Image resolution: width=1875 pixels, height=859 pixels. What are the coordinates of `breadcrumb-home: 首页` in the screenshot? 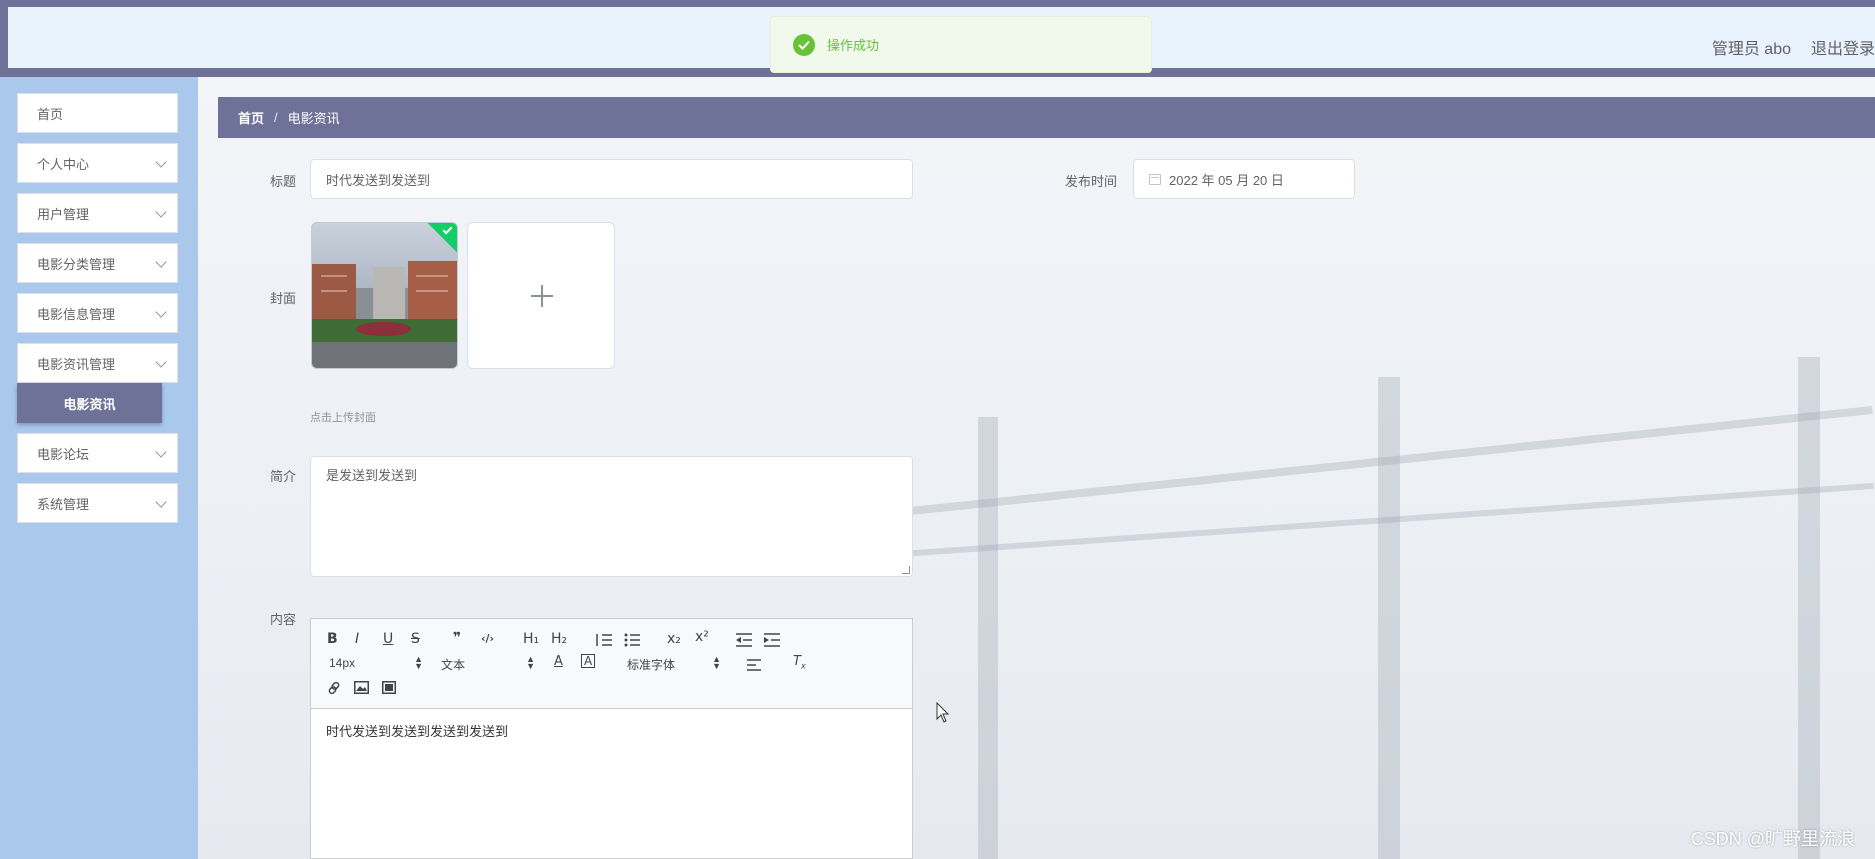 It's located at (251, 117).